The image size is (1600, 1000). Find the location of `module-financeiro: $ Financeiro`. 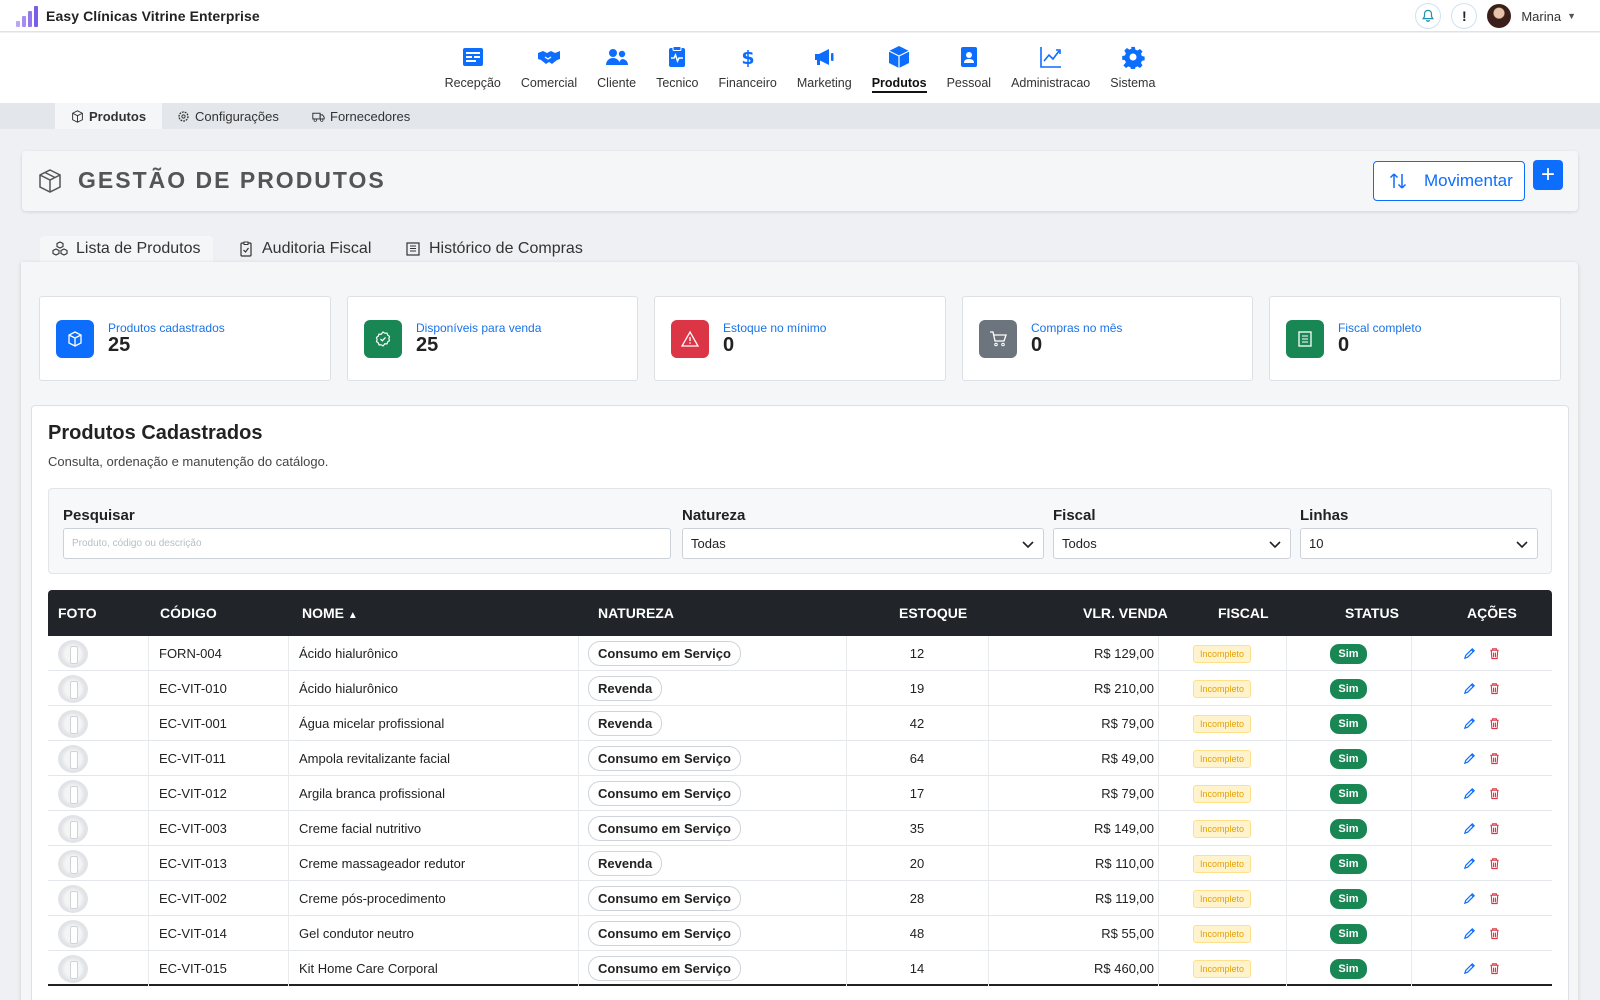

module-financeiro: $ Financeiro is located at coordinates (747, 68).